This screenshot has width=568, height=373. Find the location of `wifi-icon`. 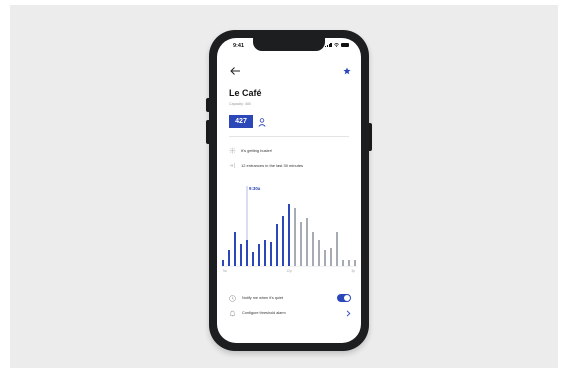

wifi-icon is located at coordinates (336, 45).